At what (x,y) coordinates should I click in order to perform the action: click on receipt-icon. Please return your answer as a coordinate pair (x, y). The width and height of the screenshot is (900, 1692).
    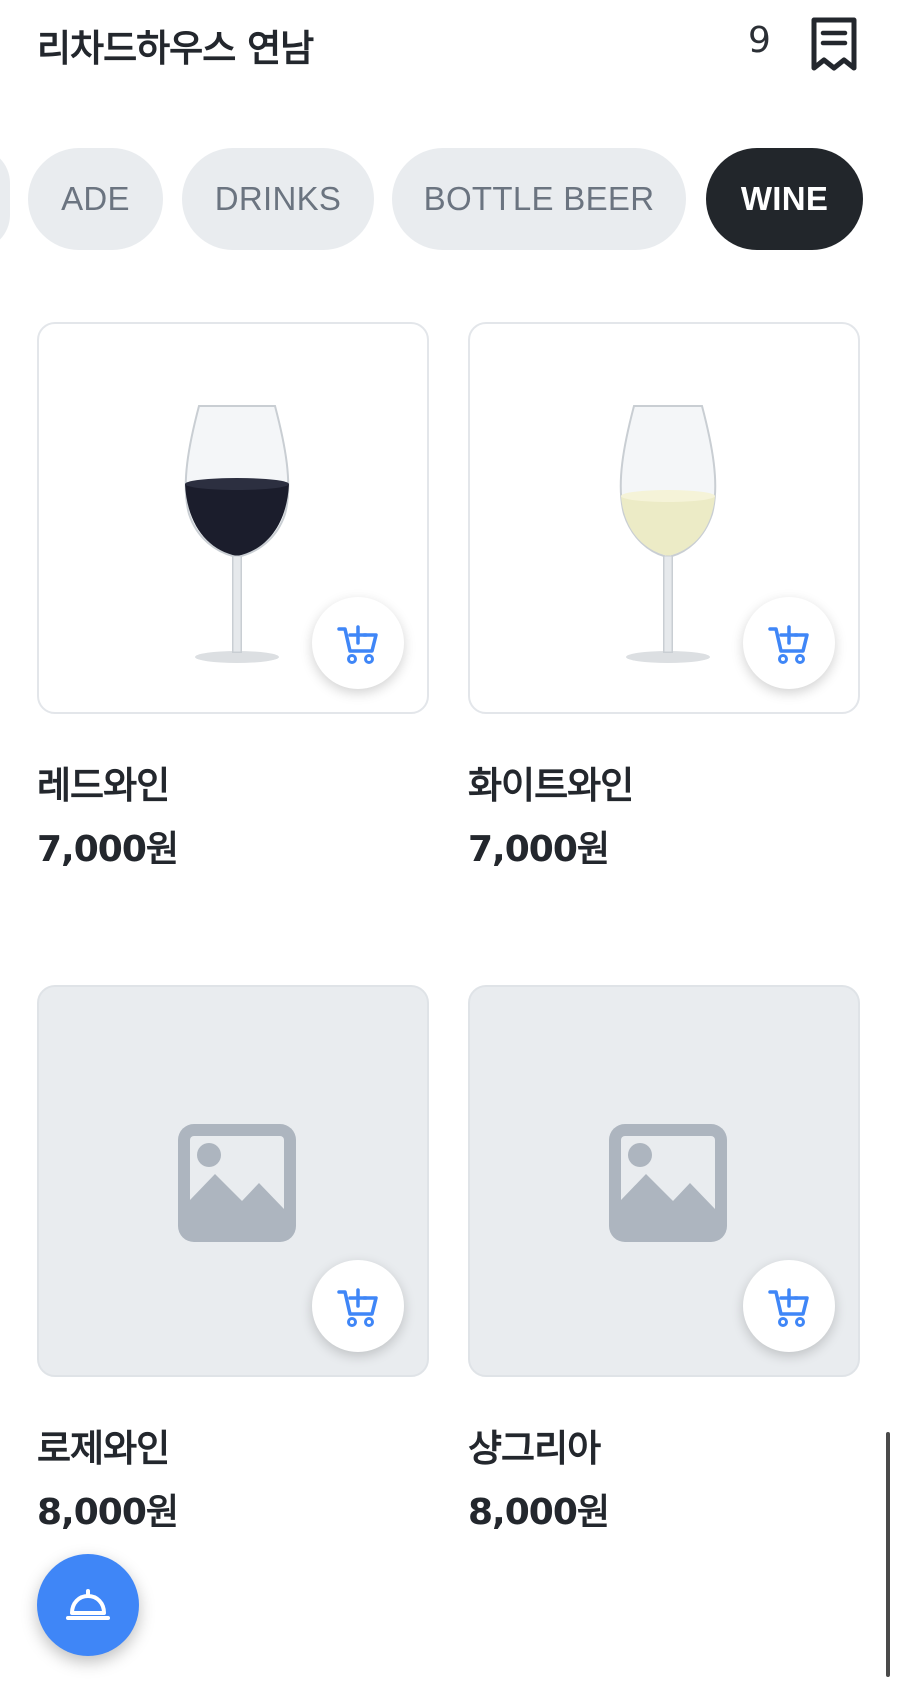
    Looking at the image, I should click on (834, 44).